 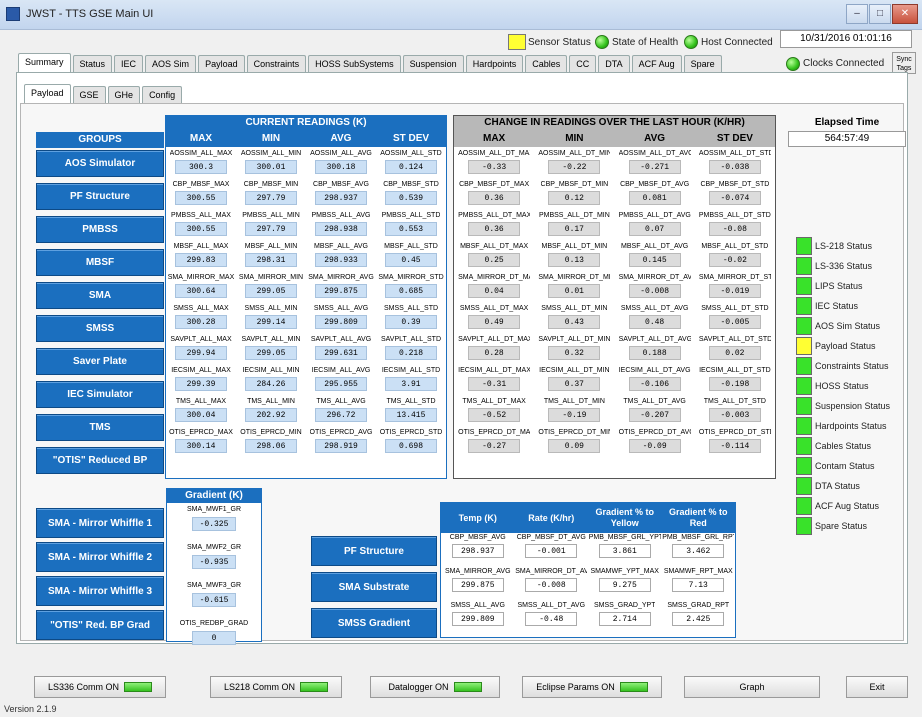 What do you see at coordinates (341, 164) in the screenshot?
I see `current-cell: AOSSIM_ALL_AVG 300.18` at bounding box center [341, 164].